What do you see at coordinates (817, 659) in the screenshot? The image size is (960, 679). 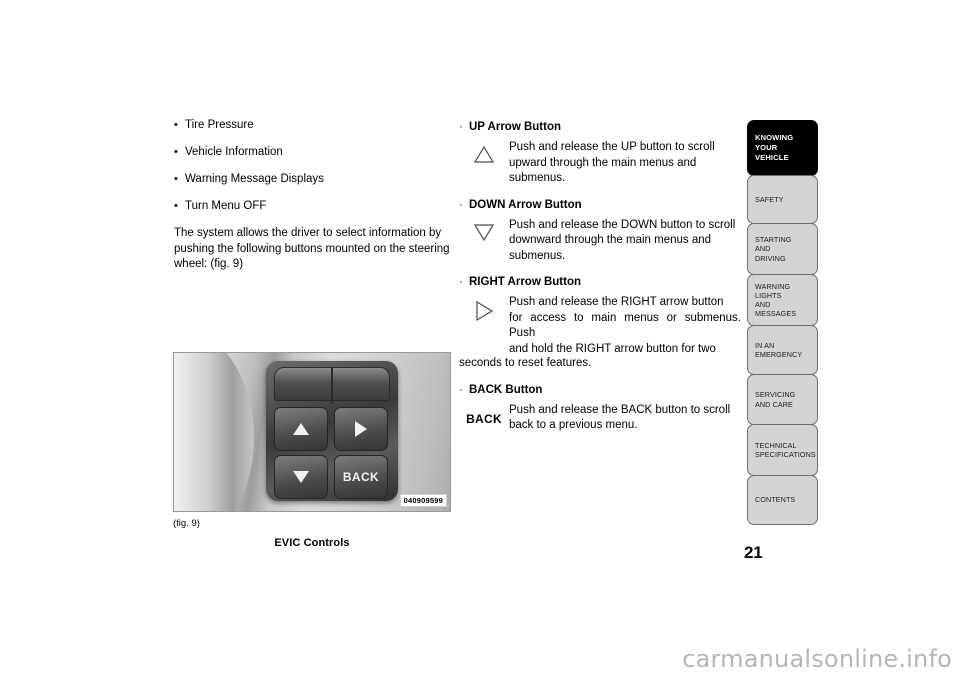 I see `watermark: carmanualsonline.info` at bounding box center [817, 659].